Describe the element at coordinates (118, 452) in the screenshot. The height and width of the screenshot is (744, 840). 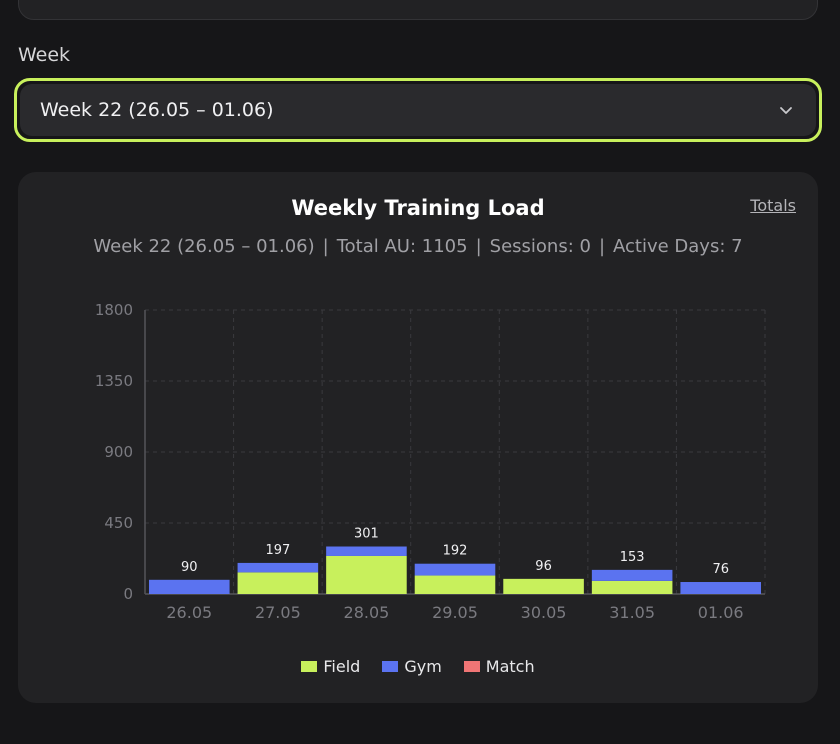
I see `y-tick-label: 900` at that location.